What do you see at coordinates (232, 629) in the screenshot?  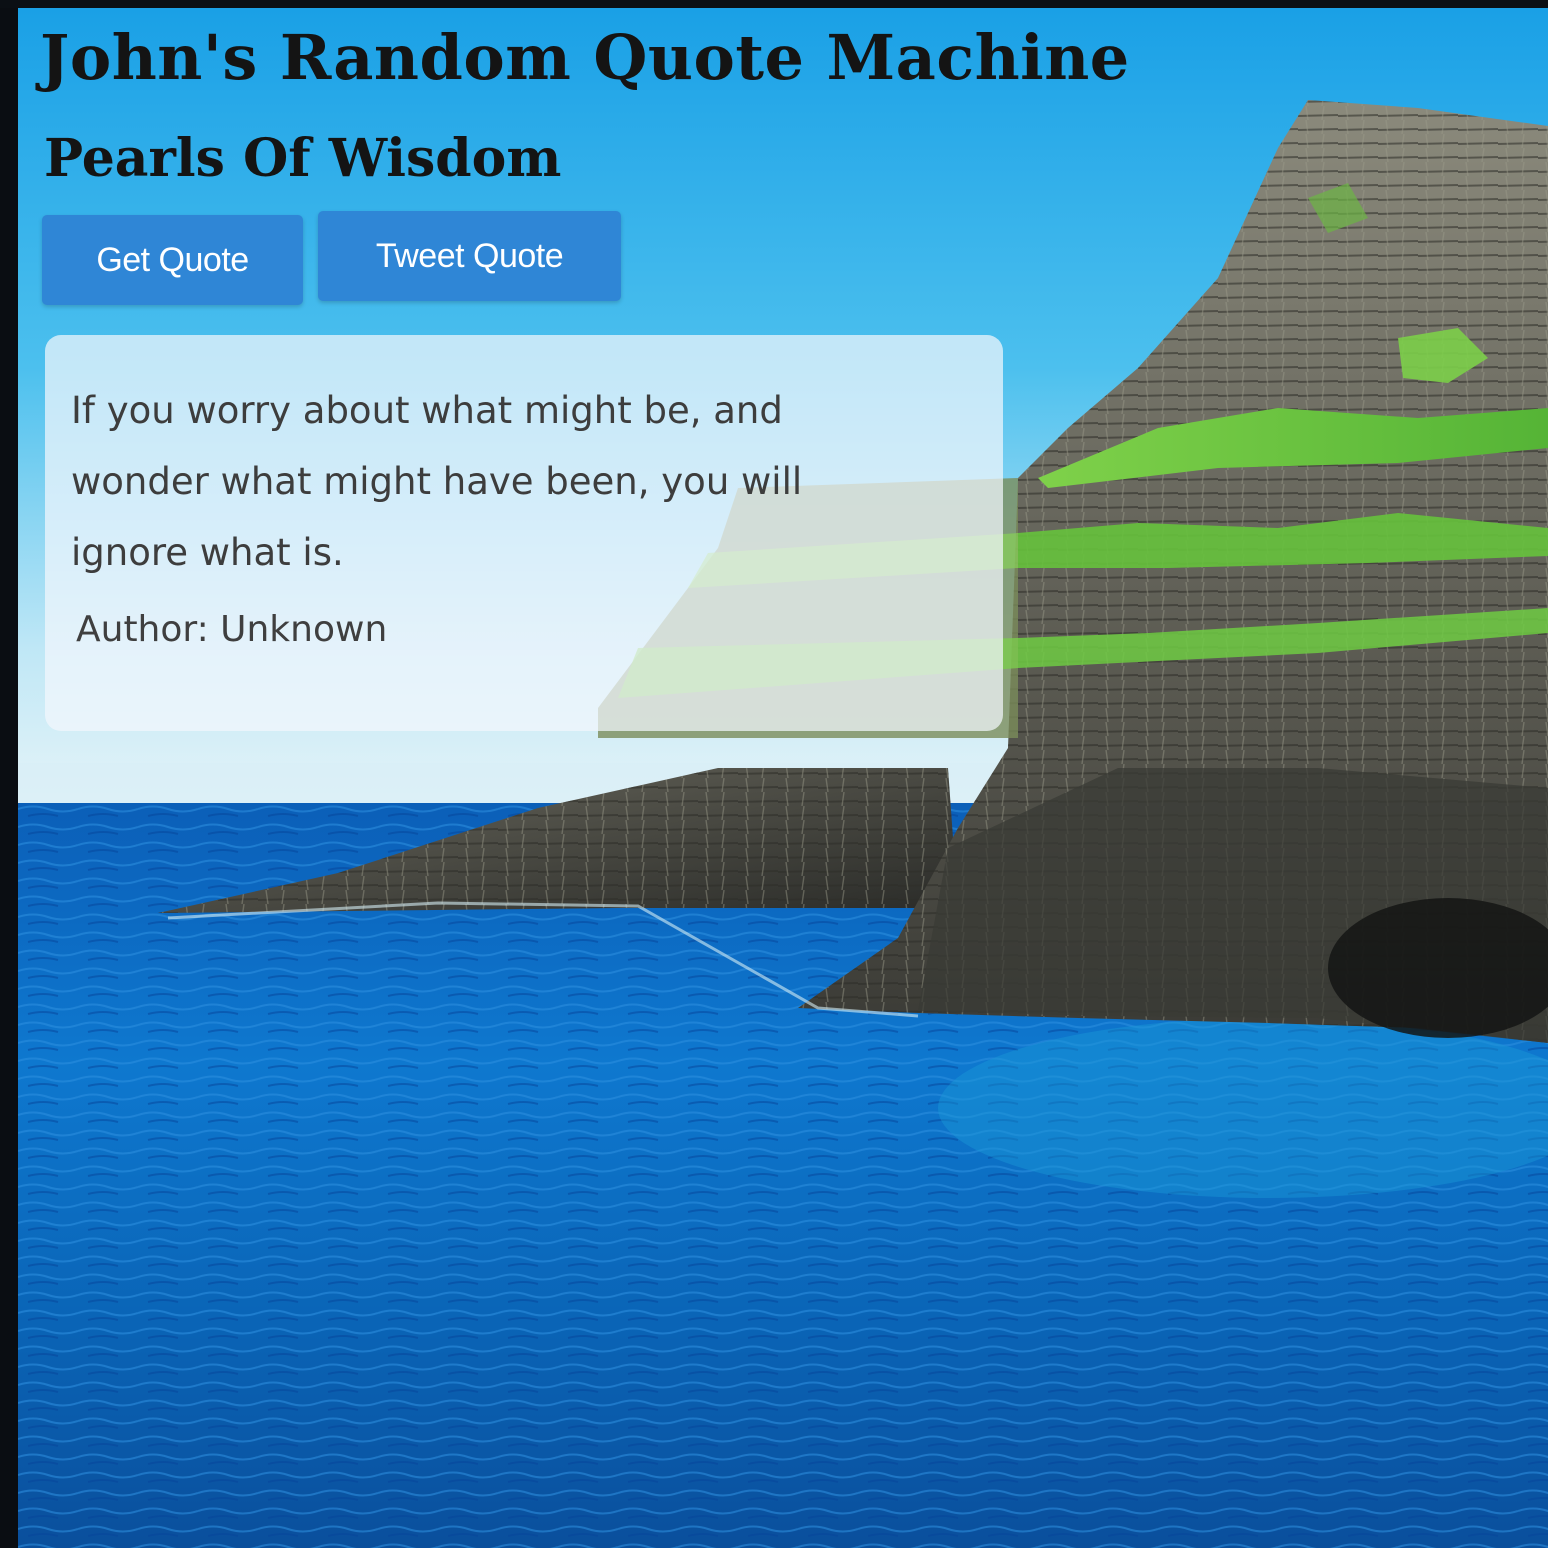 I see `quote-author: Author: Unknown` at bounding box center [232, 629].